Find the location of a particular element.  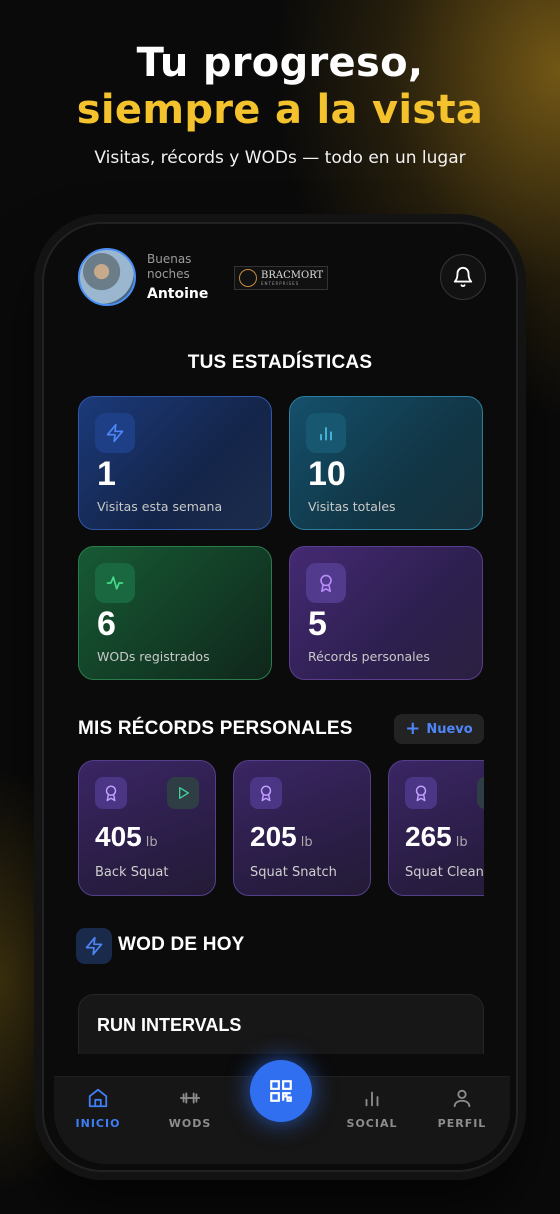

hero-title: Tu progreso, is located at coordinates (280, 63).